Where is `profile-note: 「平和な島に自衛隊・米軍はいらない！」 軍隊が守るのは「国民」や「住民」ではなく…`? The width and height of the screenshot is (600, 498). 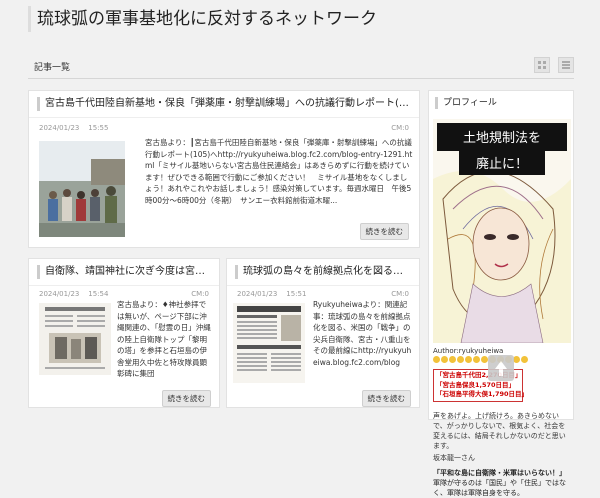
profile-note: 「平和な島に自衛隊・米軍はいらない！」 軍隊が守るのは「国民」や「住民」ではなく… is located at coordinates (502, 483).